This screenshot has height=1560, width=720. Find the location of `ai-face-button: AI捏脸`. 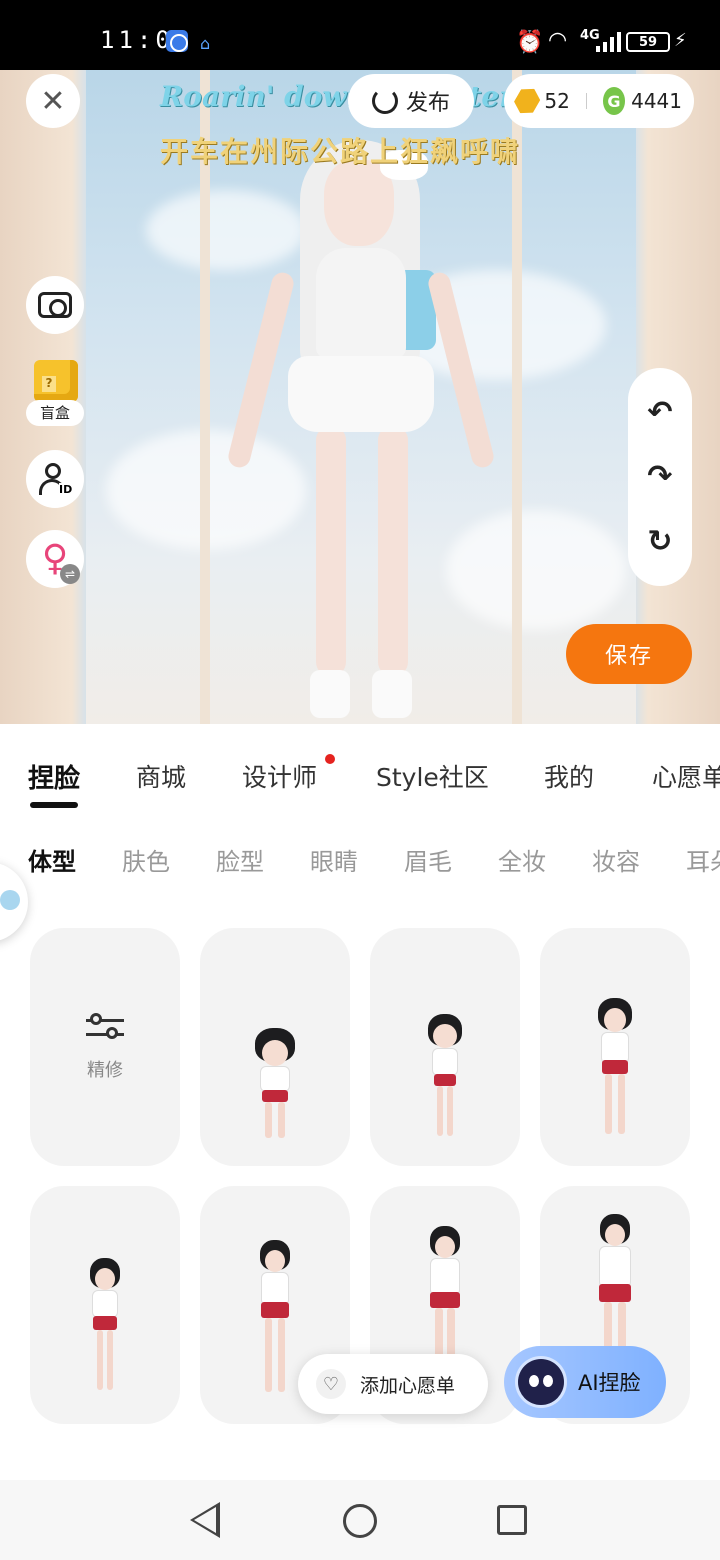

ai-face-button: AI捏脸 is located at coordinates (585, 1382).